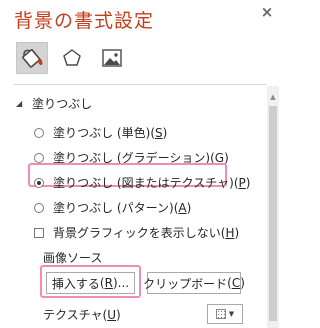 The width and height of the screenshot is (320, 328). I want to click on access-key: R, so click(108, 283).